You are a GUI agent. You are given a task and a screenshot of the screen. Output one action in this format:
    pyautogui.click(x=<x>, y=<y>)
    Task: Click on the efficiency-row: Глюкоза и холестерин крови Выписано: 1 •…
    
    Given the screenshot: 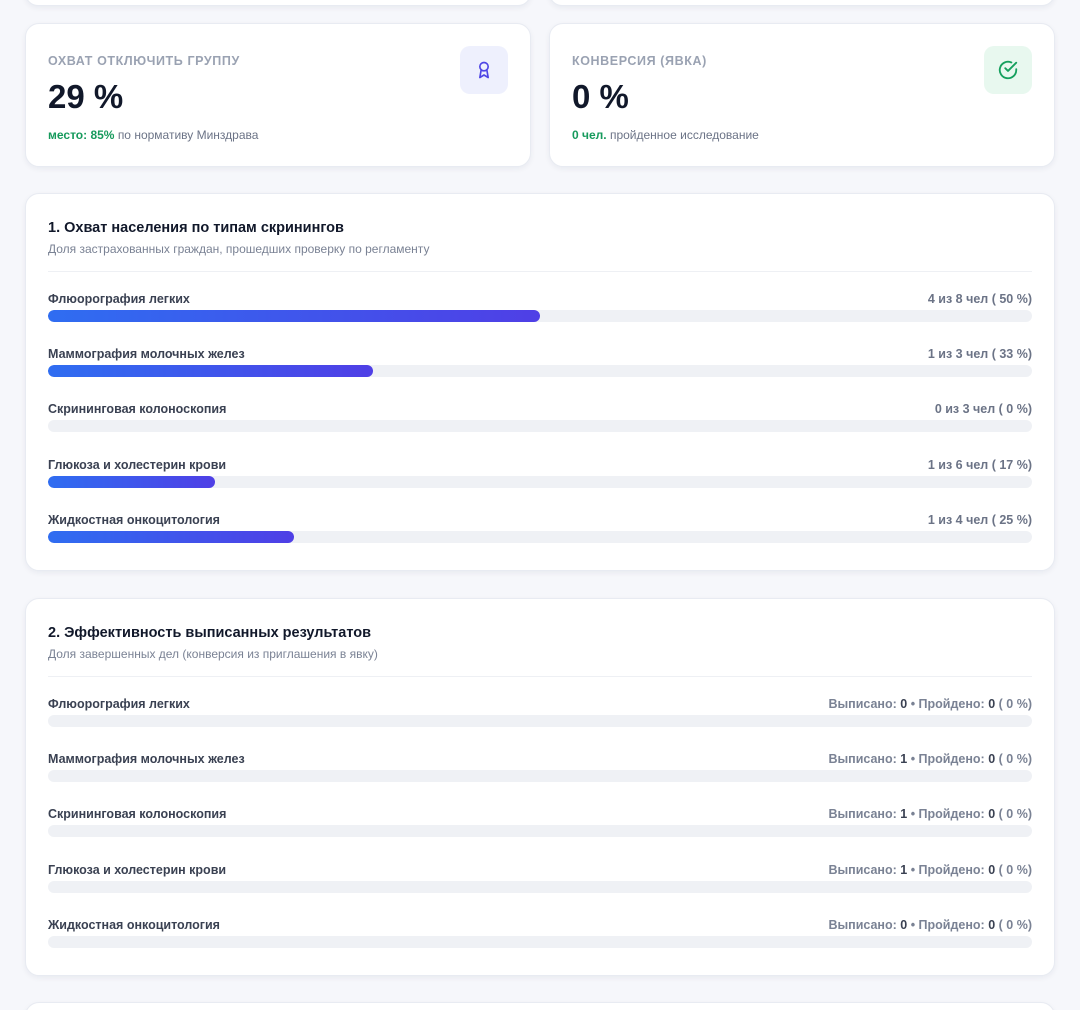 What is the action you would take?
    pyautogui.click(x=540, y=890)
    